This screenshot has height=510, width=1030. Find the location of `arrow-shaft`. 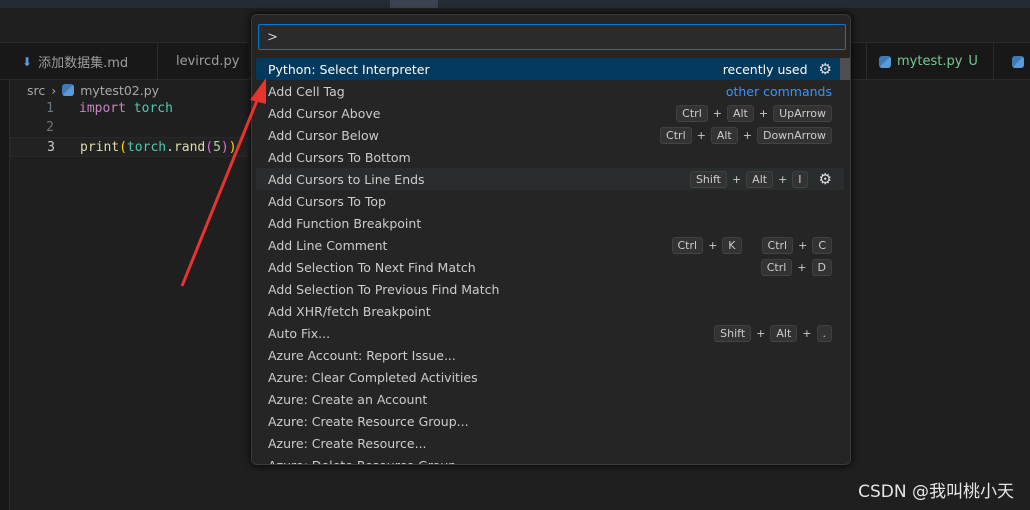

arrow-shaft is located at coordinates (220, 192).